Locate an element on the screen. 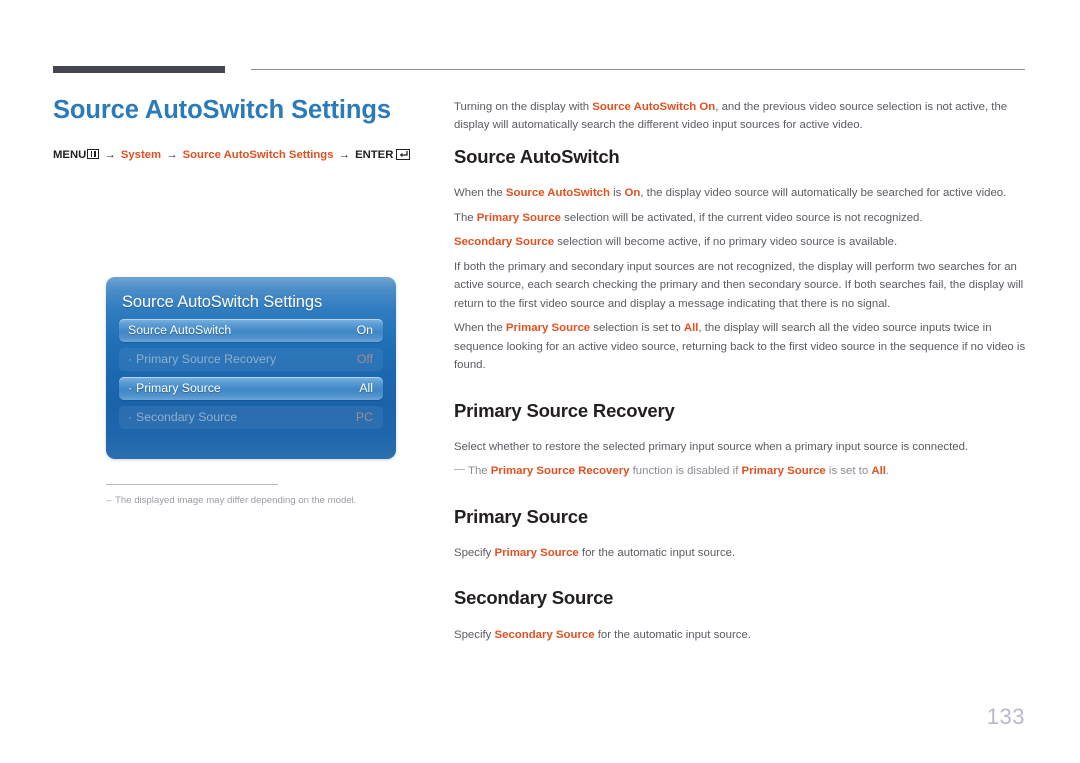 The image size is (1080, 763). inline-text: is is located at coordinates (617, 193).